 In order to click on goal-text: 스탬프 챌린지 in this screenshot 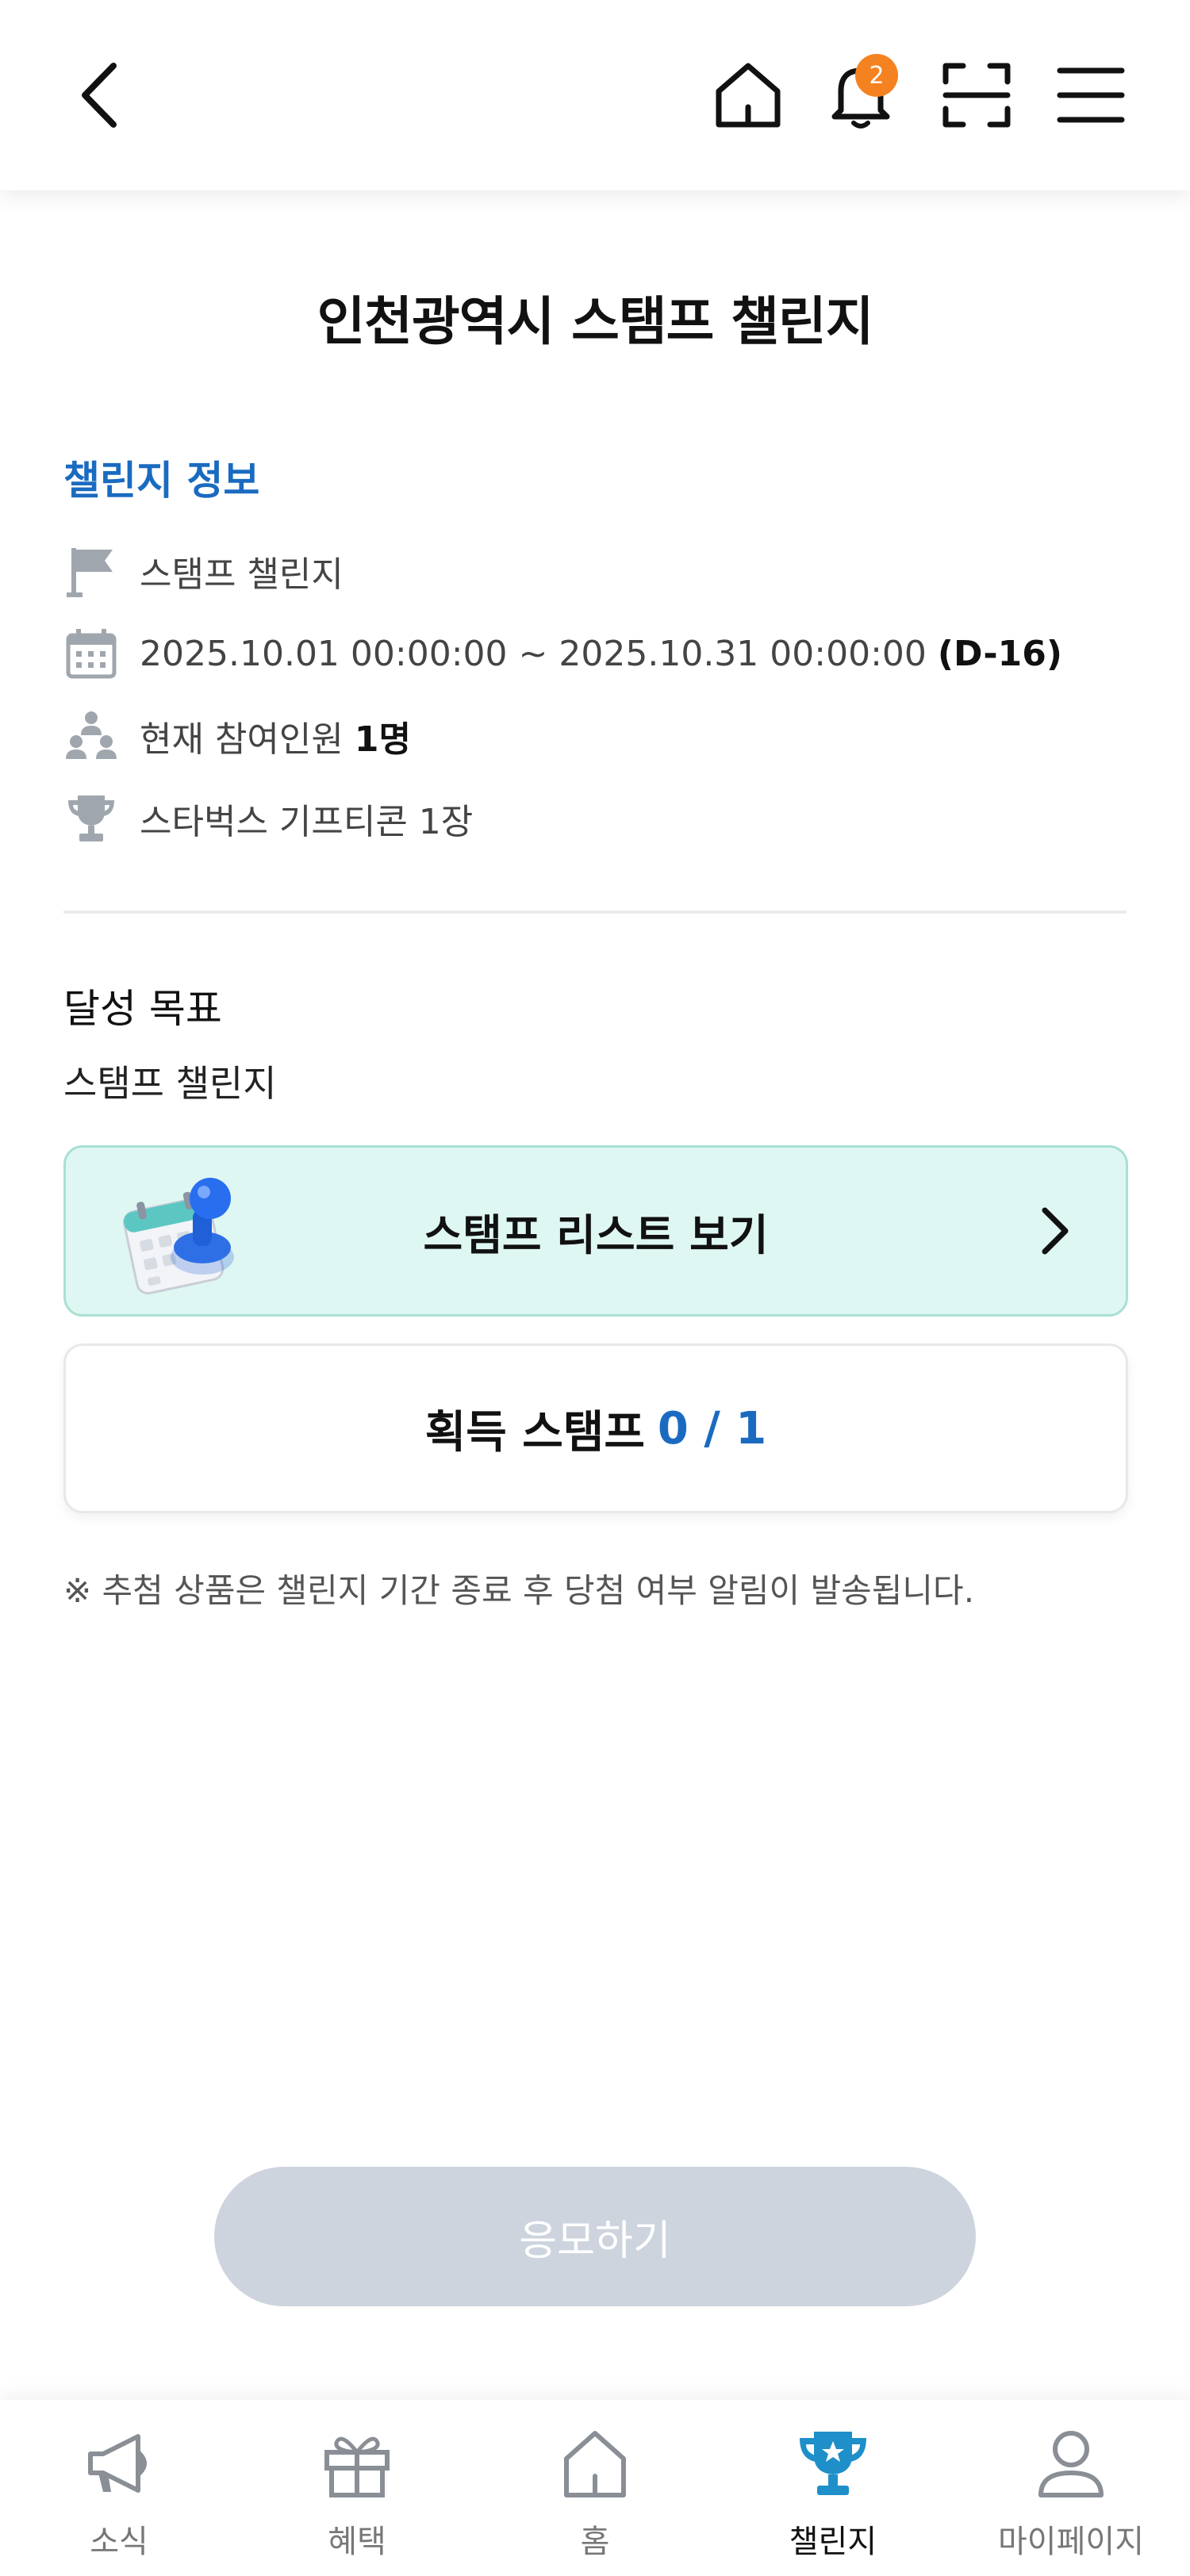, I will do `click(170, 1083)`.